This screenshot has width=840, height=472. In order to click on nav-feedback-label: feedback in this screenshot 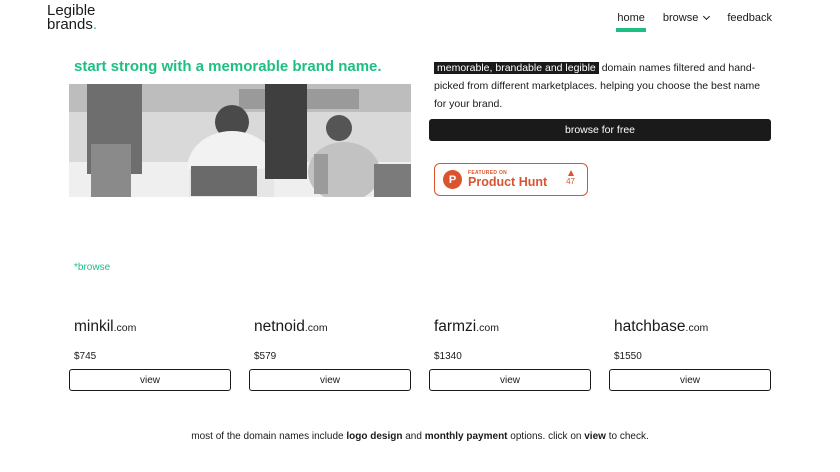, I will do `click(749, 18)`.